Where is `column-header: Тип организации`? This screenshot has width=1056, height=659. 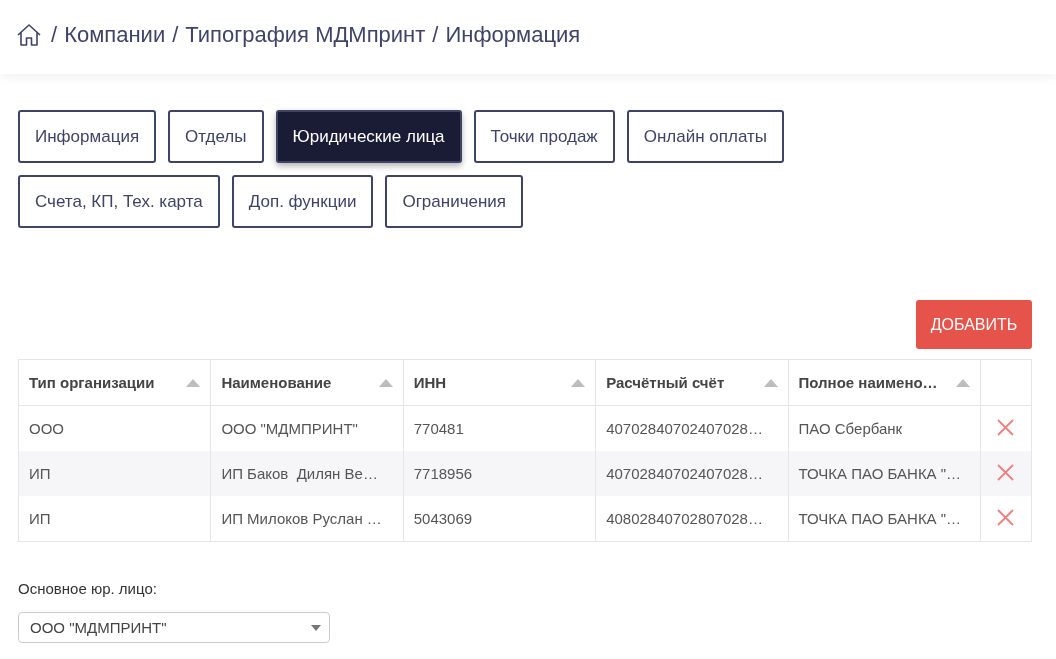 column-header: Тип организации is located at coordinates (114, 382).